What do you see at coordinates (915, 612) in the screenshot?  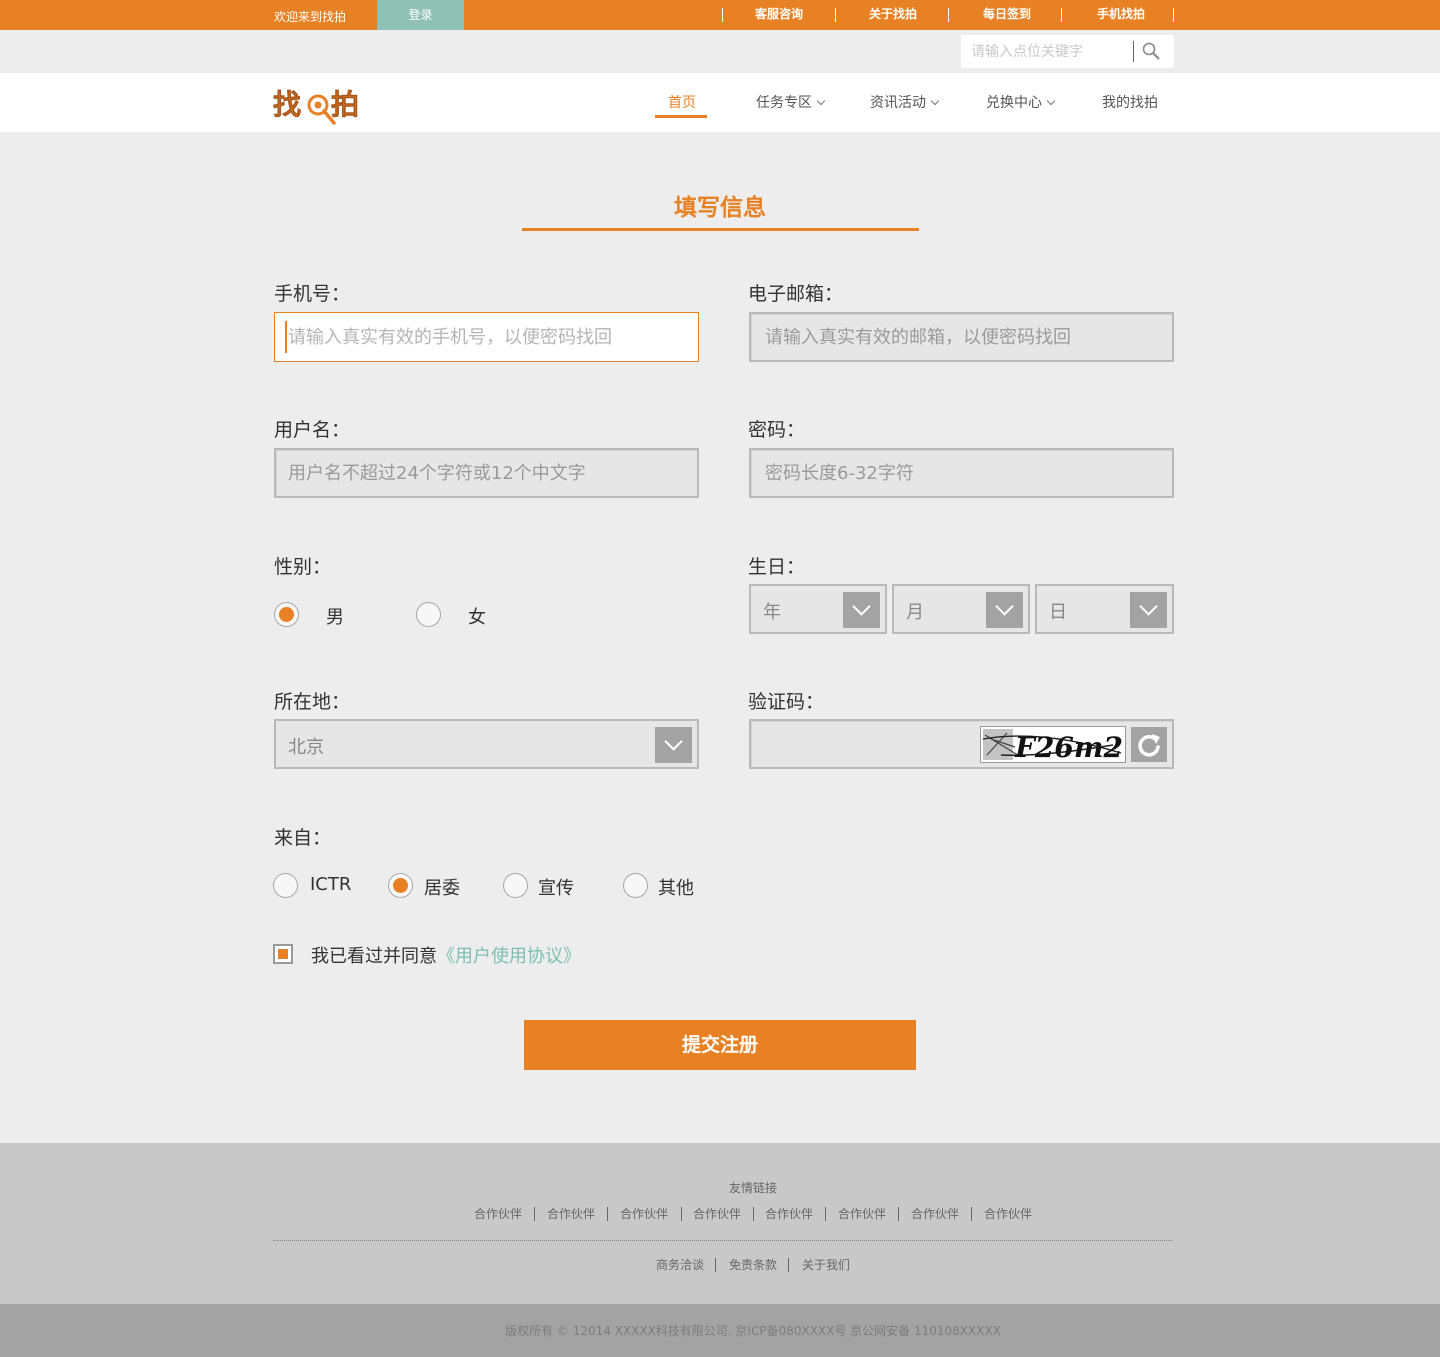 I see `birth-month-value: 月` at bounding box center [915, 612].